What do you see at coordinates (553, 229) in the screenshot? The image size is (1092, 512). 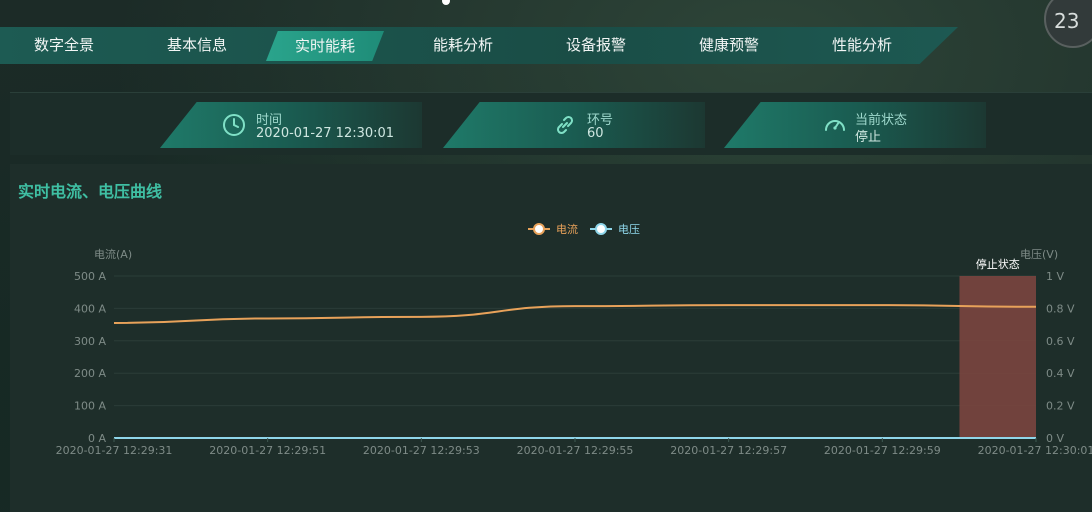 I see `legend-item-current: 电流` at bounding box center [553, 229].